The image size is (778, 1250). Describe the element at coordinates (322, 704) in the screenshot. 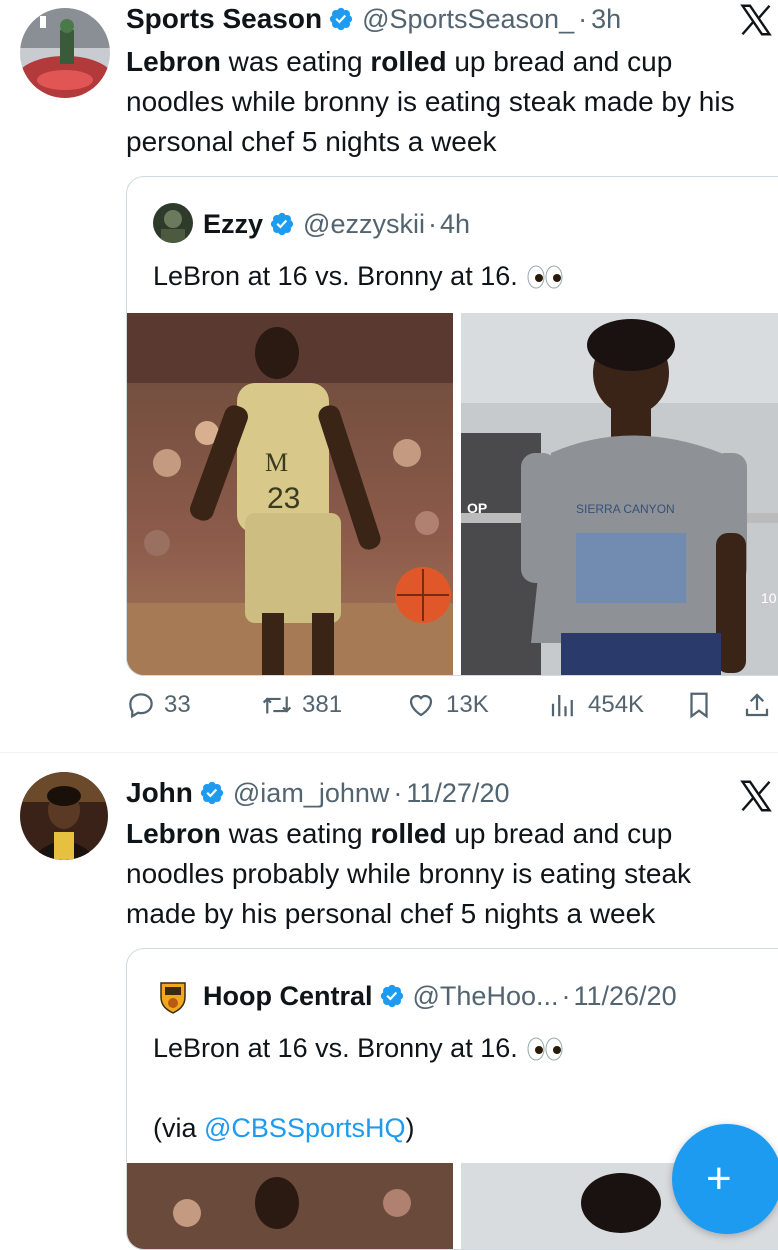

I see `repost-count: 381` at that location.